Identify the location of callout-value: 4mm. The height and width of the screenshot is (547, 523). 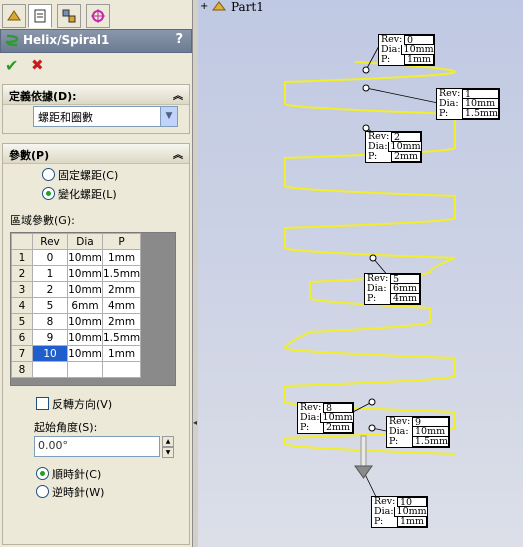
(405, 299).